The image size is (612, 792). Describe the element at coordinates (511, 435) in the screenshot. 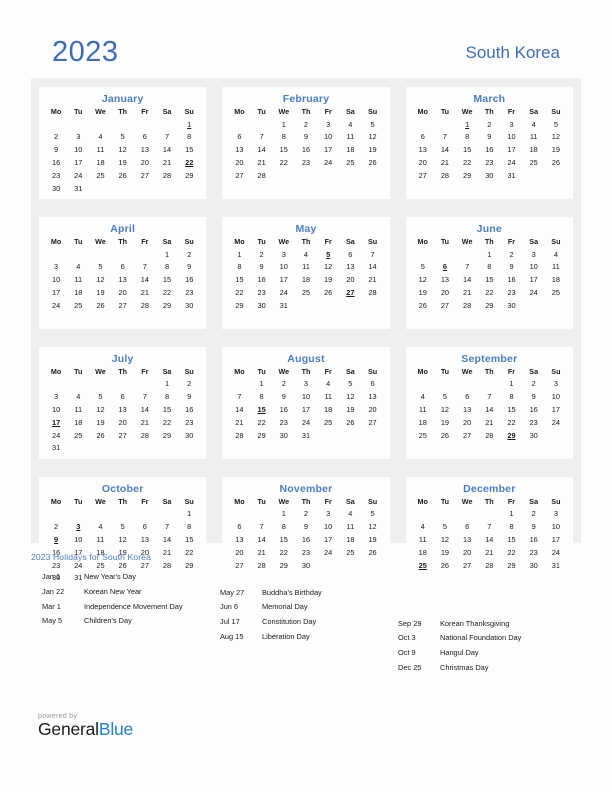

I see `day-cell-holiday: 29` at that location.